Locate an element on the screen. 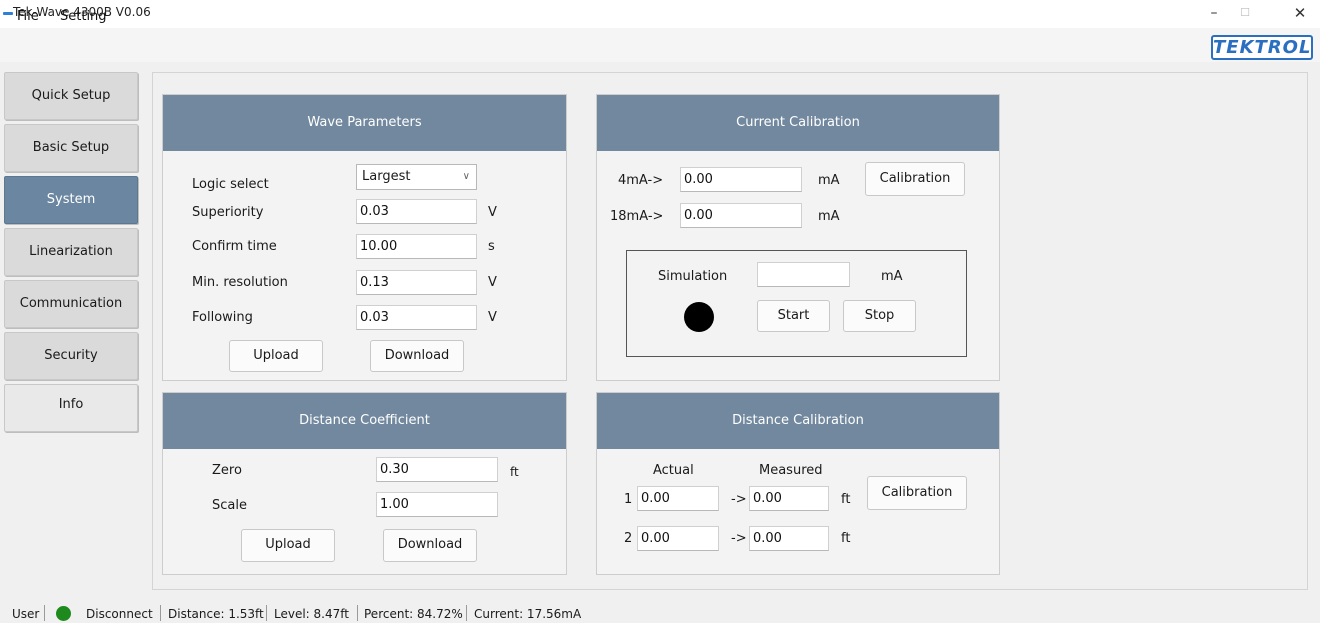 Image resolution: width=1320 pixels, height=623 pixels. zero-unit: ft is located at coordinates (514, 472).